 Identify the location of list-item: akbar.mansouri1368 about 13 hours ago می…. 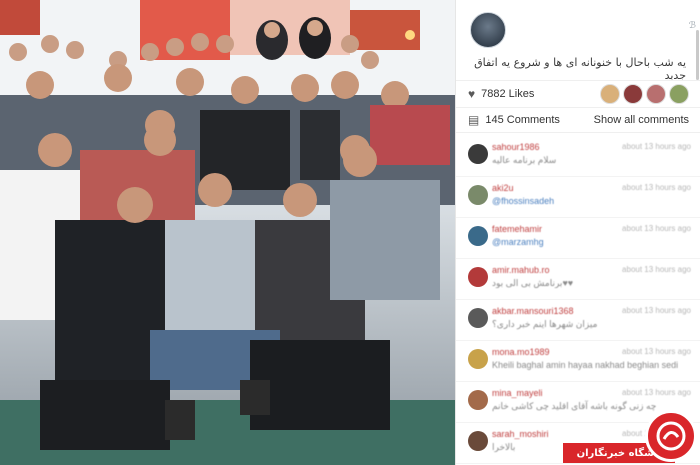
(578, 320).